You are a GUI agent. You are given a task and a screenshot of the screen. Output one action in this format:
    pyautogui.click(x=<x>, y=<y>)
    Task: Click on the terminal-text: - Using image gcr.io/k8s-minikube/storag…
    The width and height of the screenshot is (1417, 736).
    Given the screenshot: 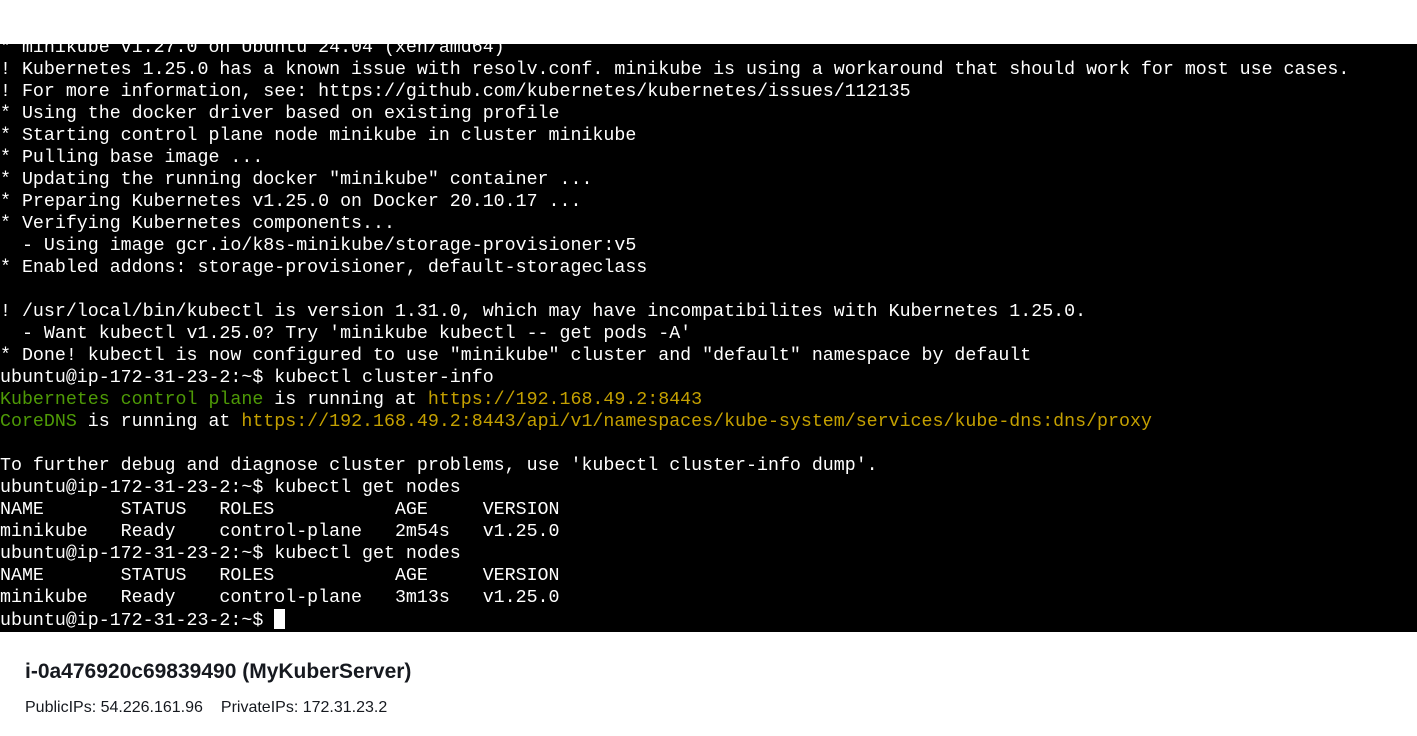 What is the action you would take?
    pyautogui.click(x=318, y=246)
    